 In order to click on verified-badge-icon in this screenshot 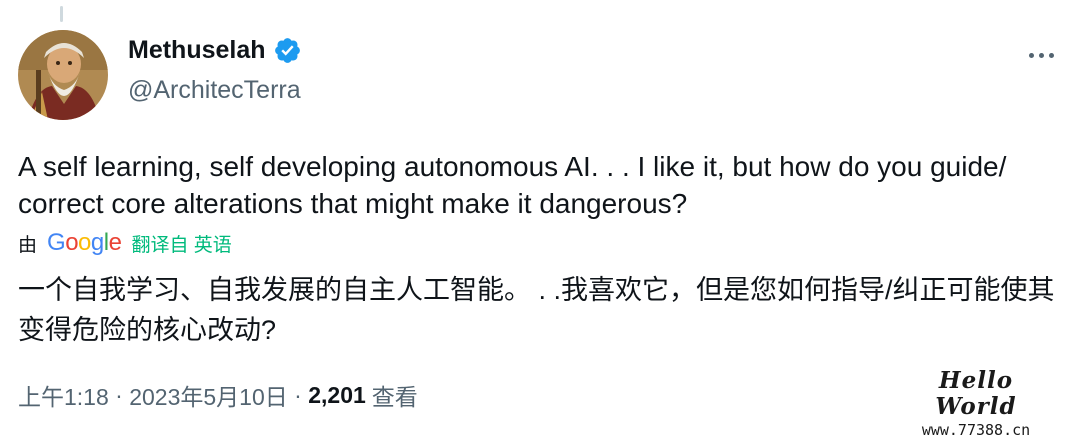, I will do `click(287, 50)`.